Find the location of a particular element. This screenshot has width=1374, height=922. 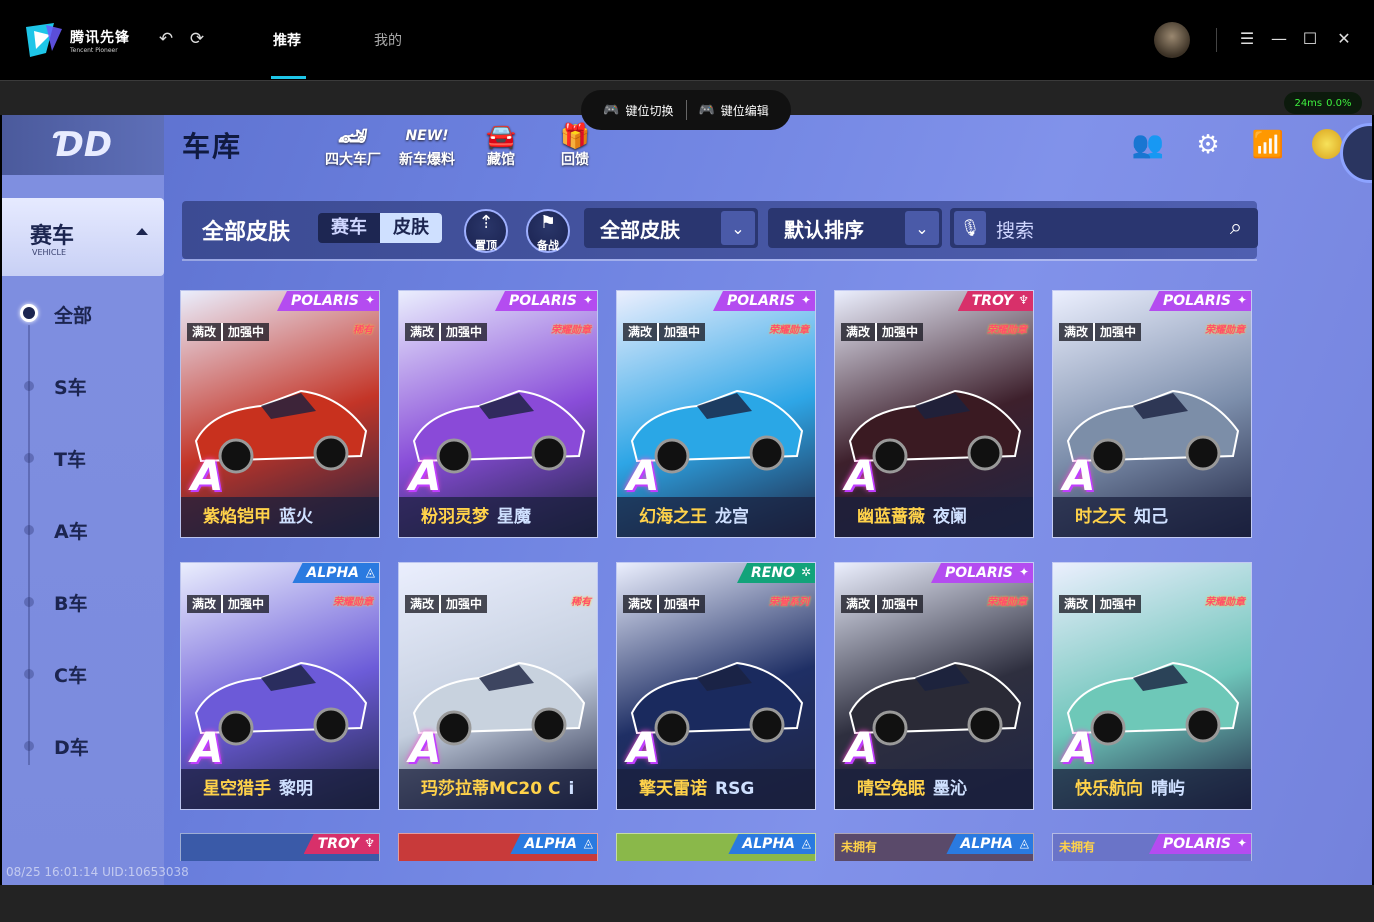

brand-icon: ✲ is located at coordinates (805, 572).